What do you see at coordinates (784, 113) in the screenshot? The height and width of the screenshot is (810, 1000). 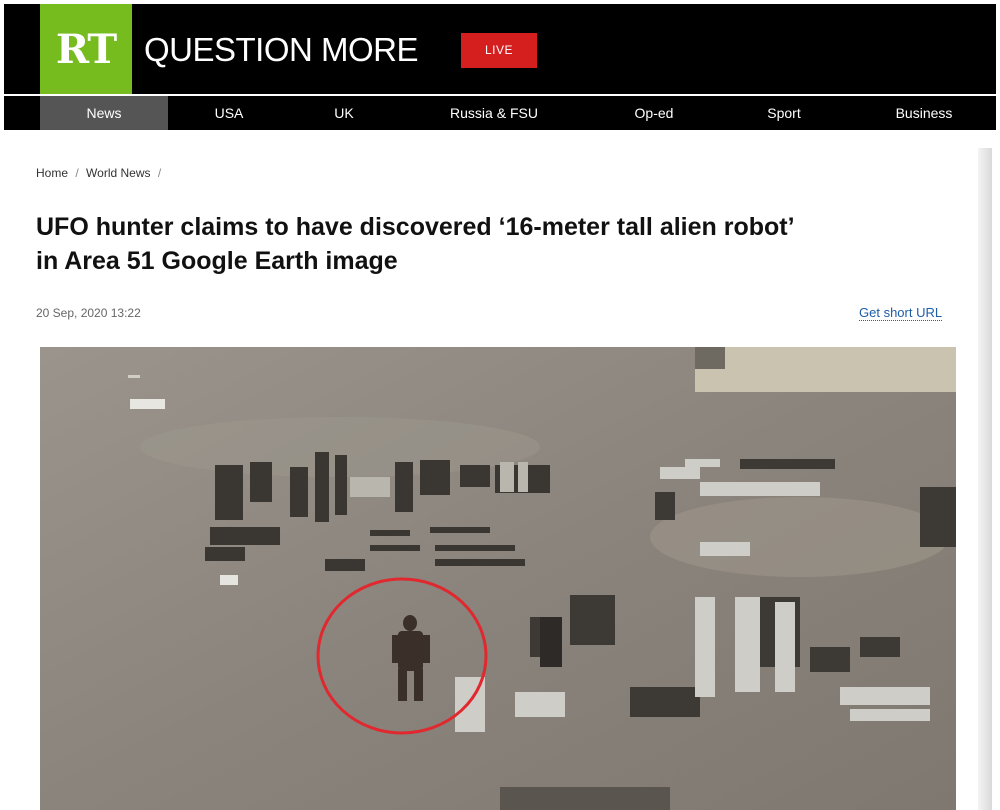 I see `nav-item-sport: Sport` at bounding box center [784, 113].